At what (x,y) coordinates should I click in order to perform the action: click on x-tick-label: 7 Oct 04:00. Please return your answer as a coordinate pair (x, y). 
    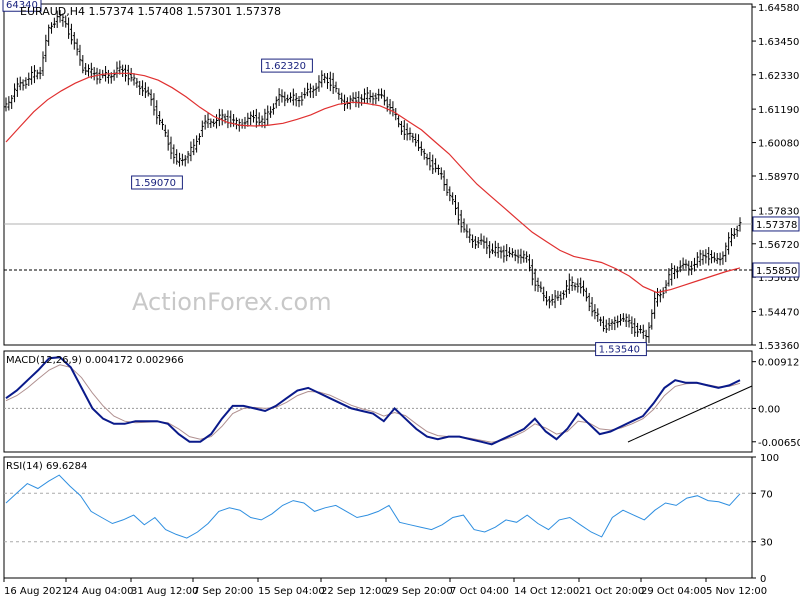
    Looking at the image, I should click on (479, 591).